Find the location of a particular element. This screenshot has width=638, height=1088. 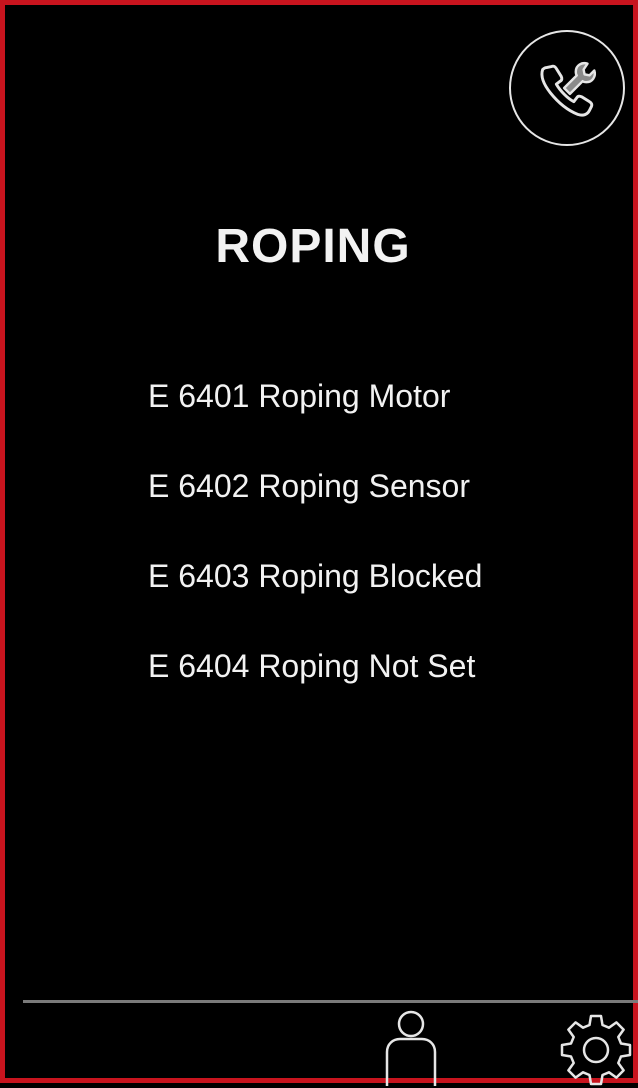

gear-icon is located at coordinates (596, 1050).